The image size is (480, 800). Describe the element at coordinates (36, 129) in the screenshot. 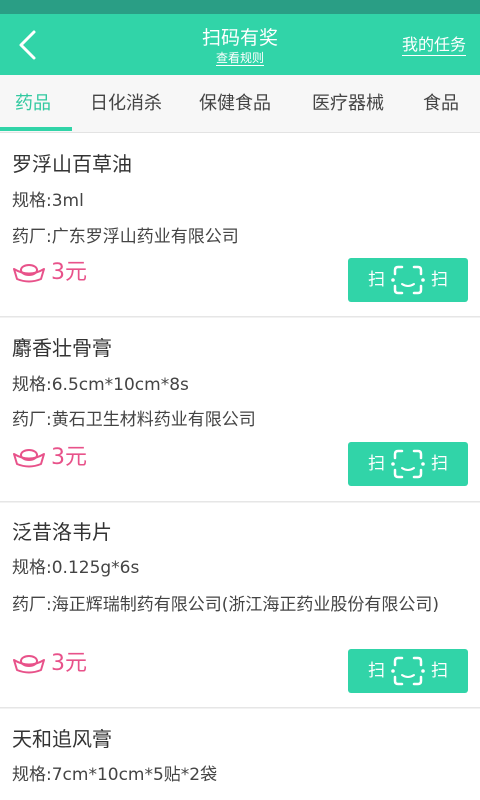

I see `active-tab-indicator` at that location.